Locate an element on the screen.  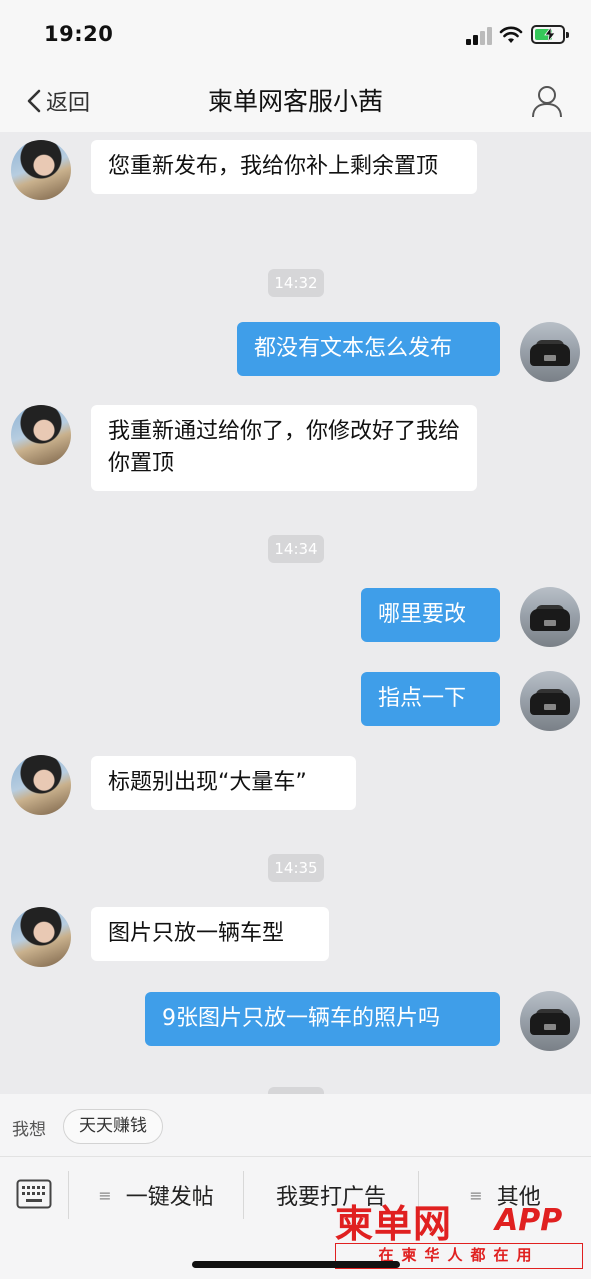
user-profile-icon is located at coordinates (547, 101).